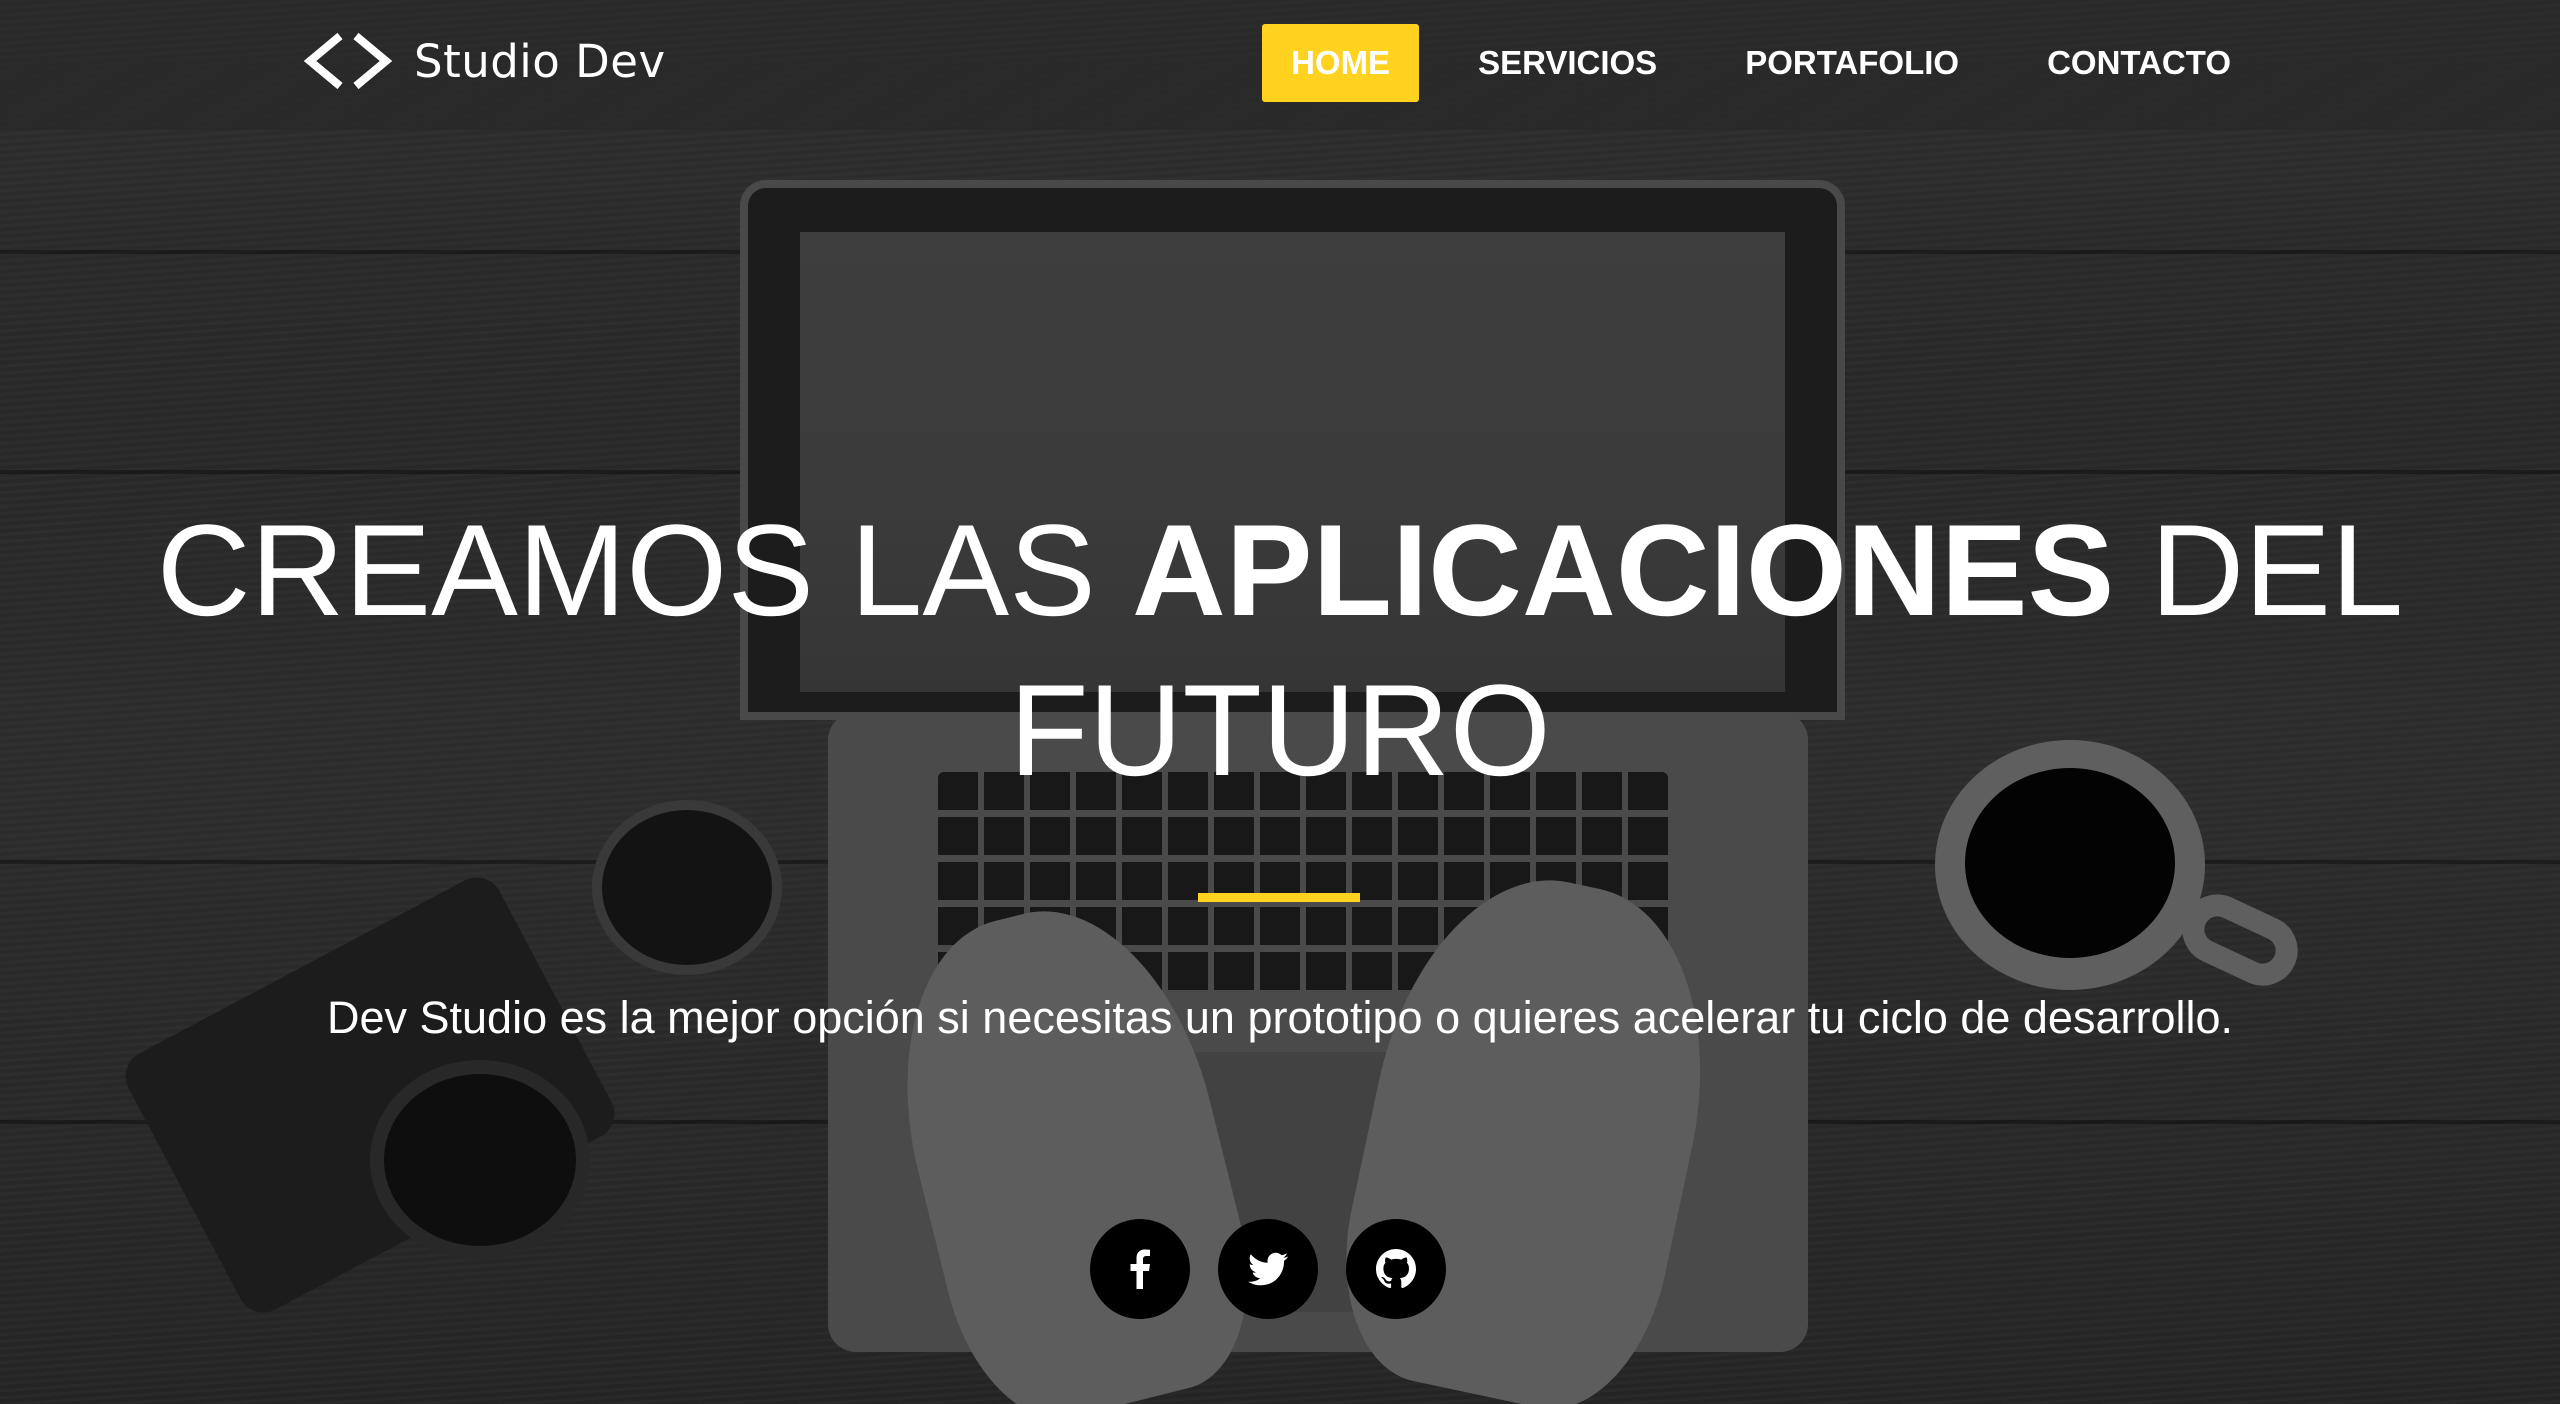 The height and width of the screenshot is (1404, 2560). I want to click on nav-item-servicios: SERVICIOS, so click(1567, 63).